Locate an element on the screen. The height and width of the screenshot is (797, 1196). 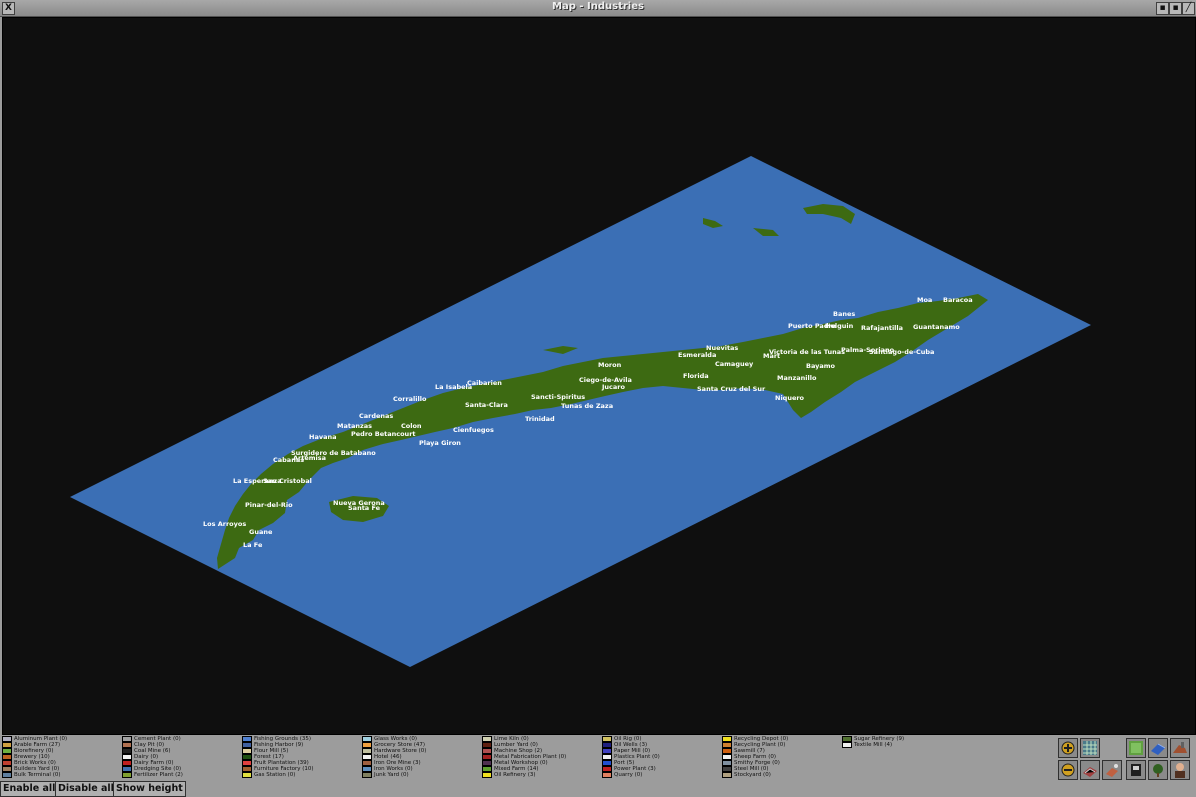
legend-label: Oil Refinery (3) is located at coordinates (515, 775).